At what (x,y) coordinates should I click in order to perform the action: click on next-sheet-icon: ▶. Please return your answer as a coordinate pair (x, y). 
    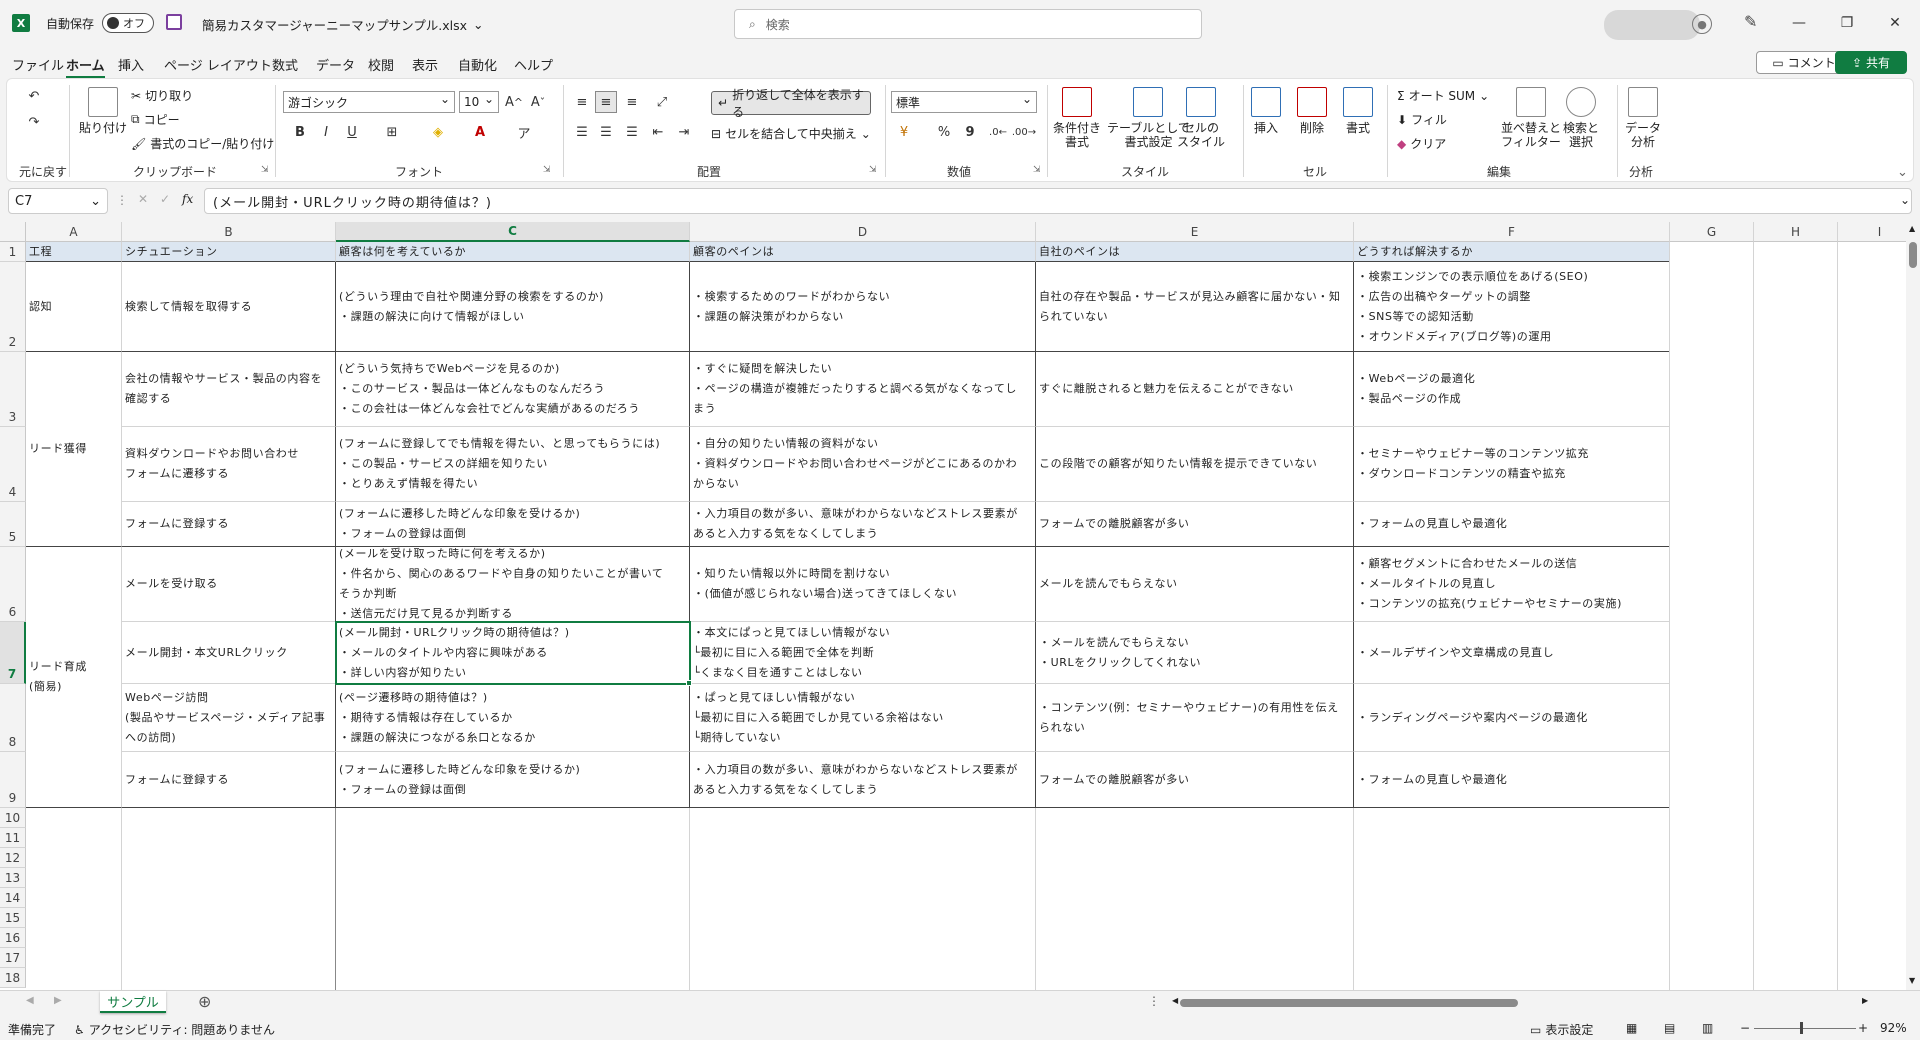
    Looking at the image, I should click on (58, 1000).